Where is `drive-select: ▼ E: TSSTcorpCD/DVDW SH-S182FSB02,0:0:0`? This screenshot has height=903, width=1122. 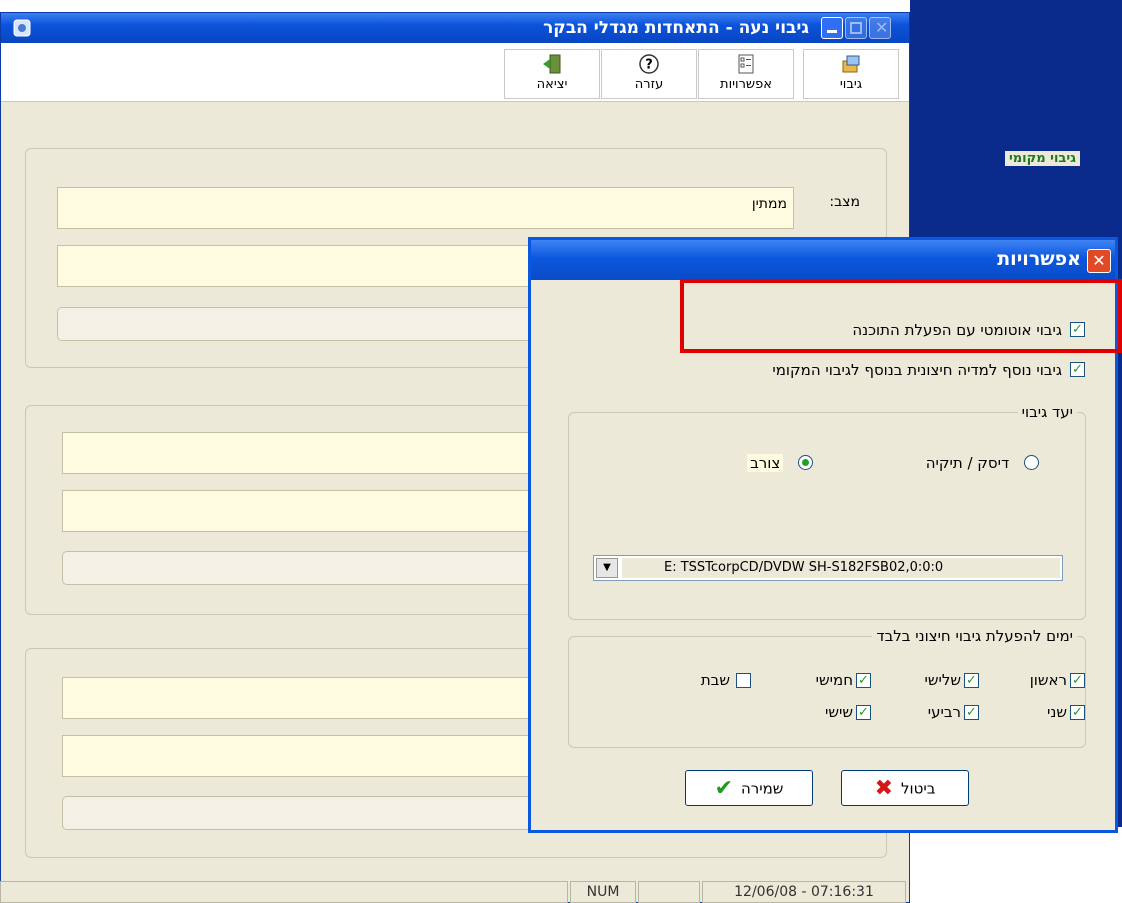 drive-select: ▼ E: TSSTcorpCD/DVDW SH-S182FSB02,0:0:0 is located at coordinates (828, 568).